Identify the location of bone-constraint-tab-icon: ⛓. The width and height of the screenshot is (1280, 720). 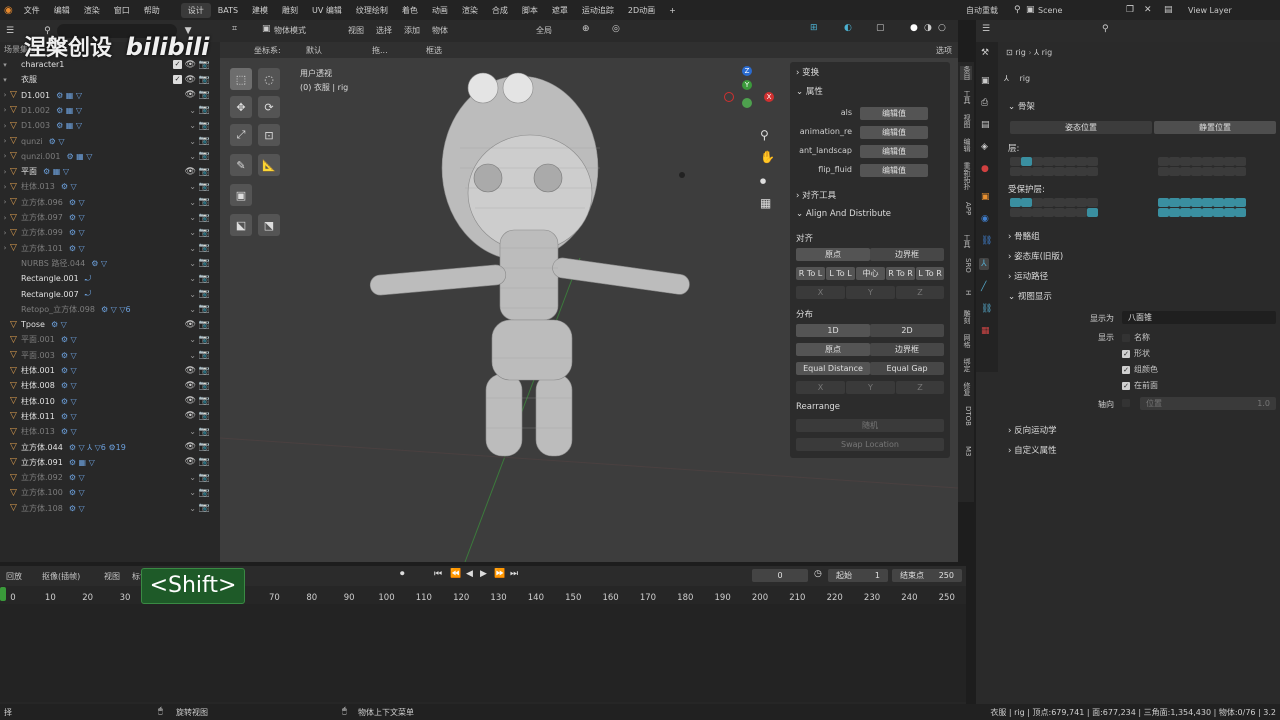
(986, 309).